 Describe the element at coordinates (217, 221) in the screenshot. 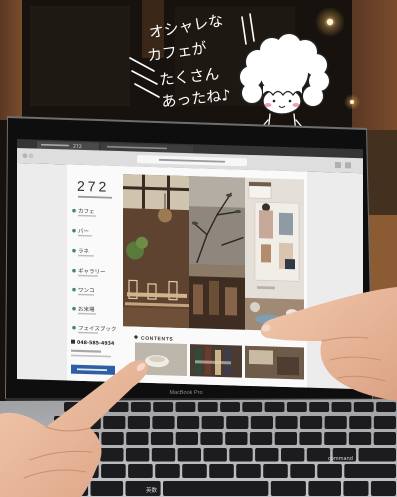

I see `photo-plant-branches` at that location.